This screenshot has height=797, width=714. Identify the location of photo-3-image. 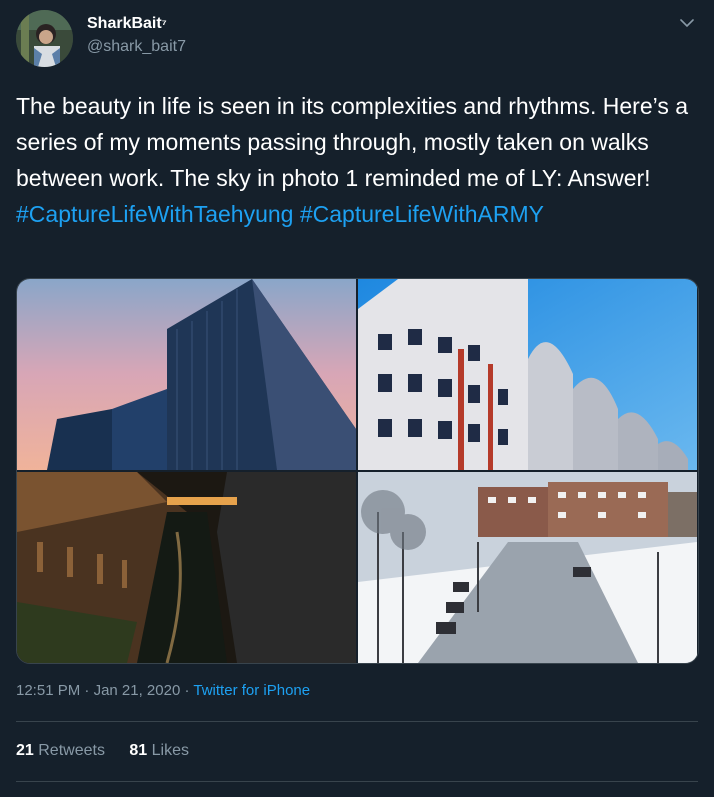
(186, 567).